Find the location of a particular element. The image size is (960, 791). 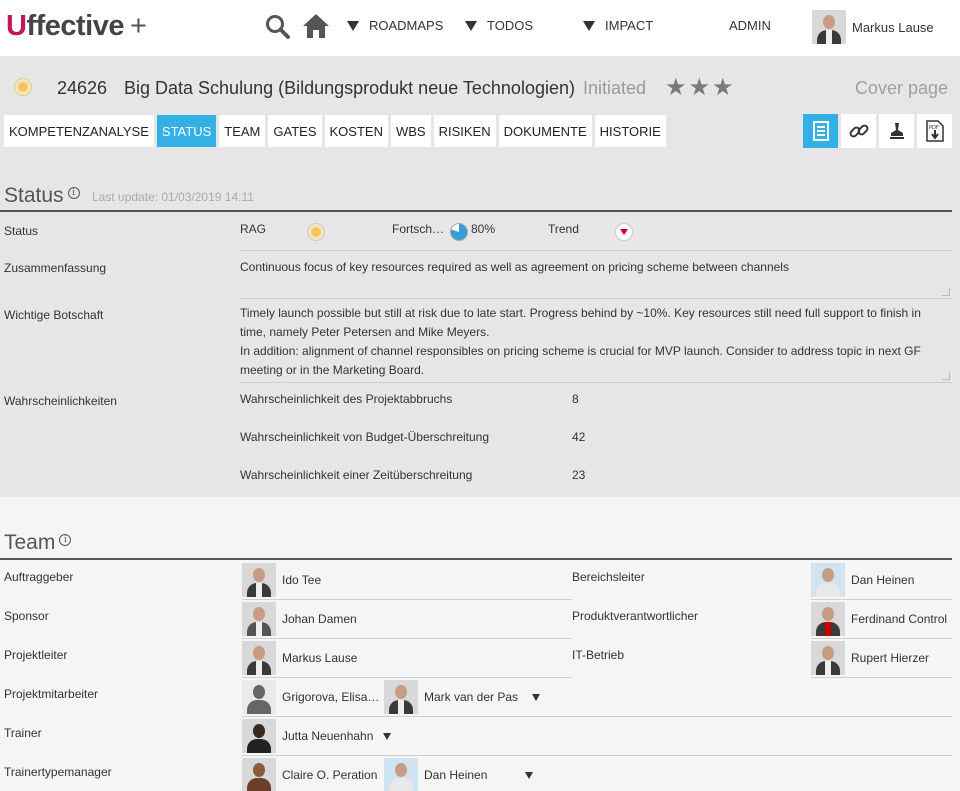

rag-label: RAG is located at coordinates (253, 229).